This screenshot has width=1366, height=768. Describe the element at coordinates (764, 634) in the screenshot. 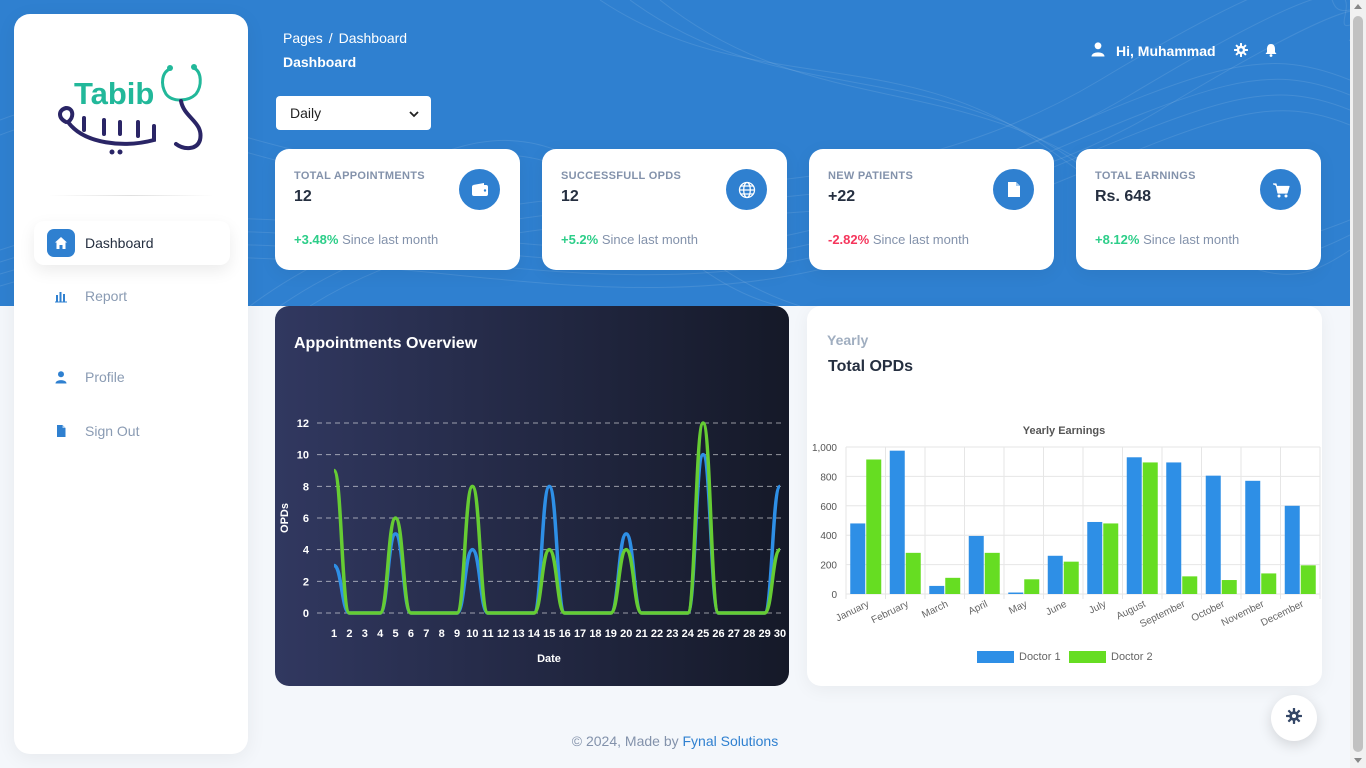

I see `x-tick-label: 29` at that location.